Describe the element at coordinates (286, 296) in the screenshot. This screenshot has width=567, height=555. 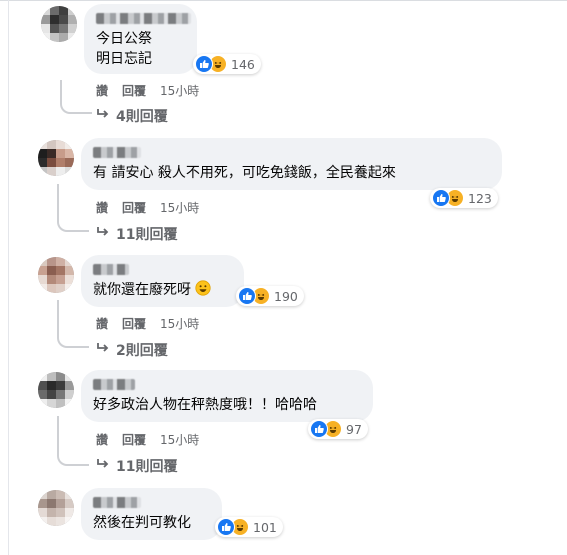
I see `reaction-count: 190` at that location.